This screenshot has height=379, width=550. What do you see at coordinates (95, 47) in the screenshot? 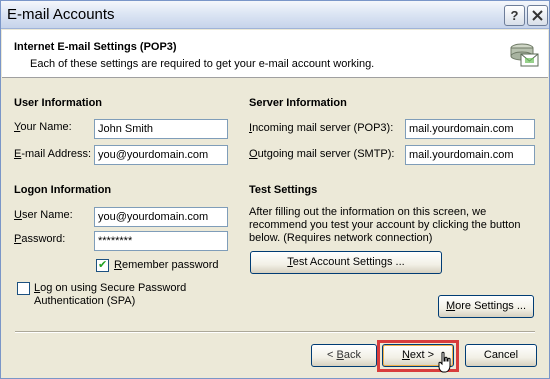
I see `page-title: Internet E-mail Settings (POP3)` at bounding box center [95, 47].